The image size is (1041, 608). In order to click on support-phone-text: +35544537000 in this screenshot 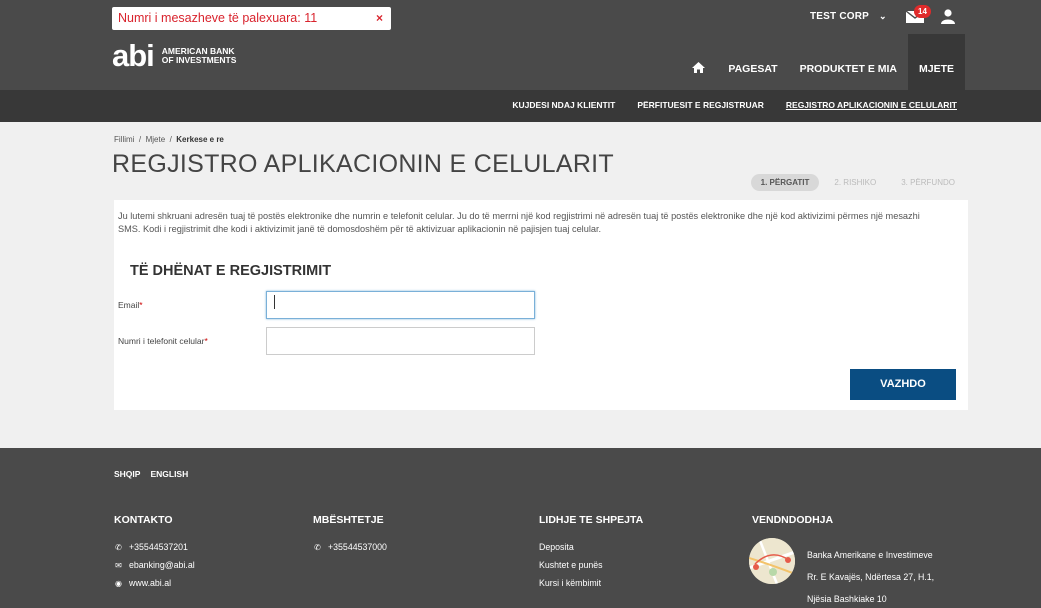, I will do `click(357, 547)`.